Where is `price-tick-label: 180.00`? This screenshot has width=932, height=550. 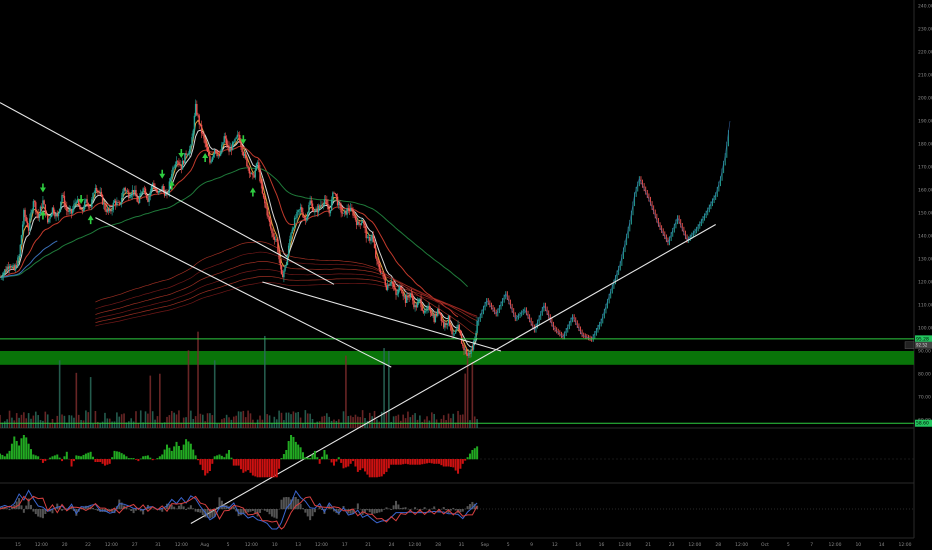 price-tick-label: 180.00 is located at coordinates (925, 145).